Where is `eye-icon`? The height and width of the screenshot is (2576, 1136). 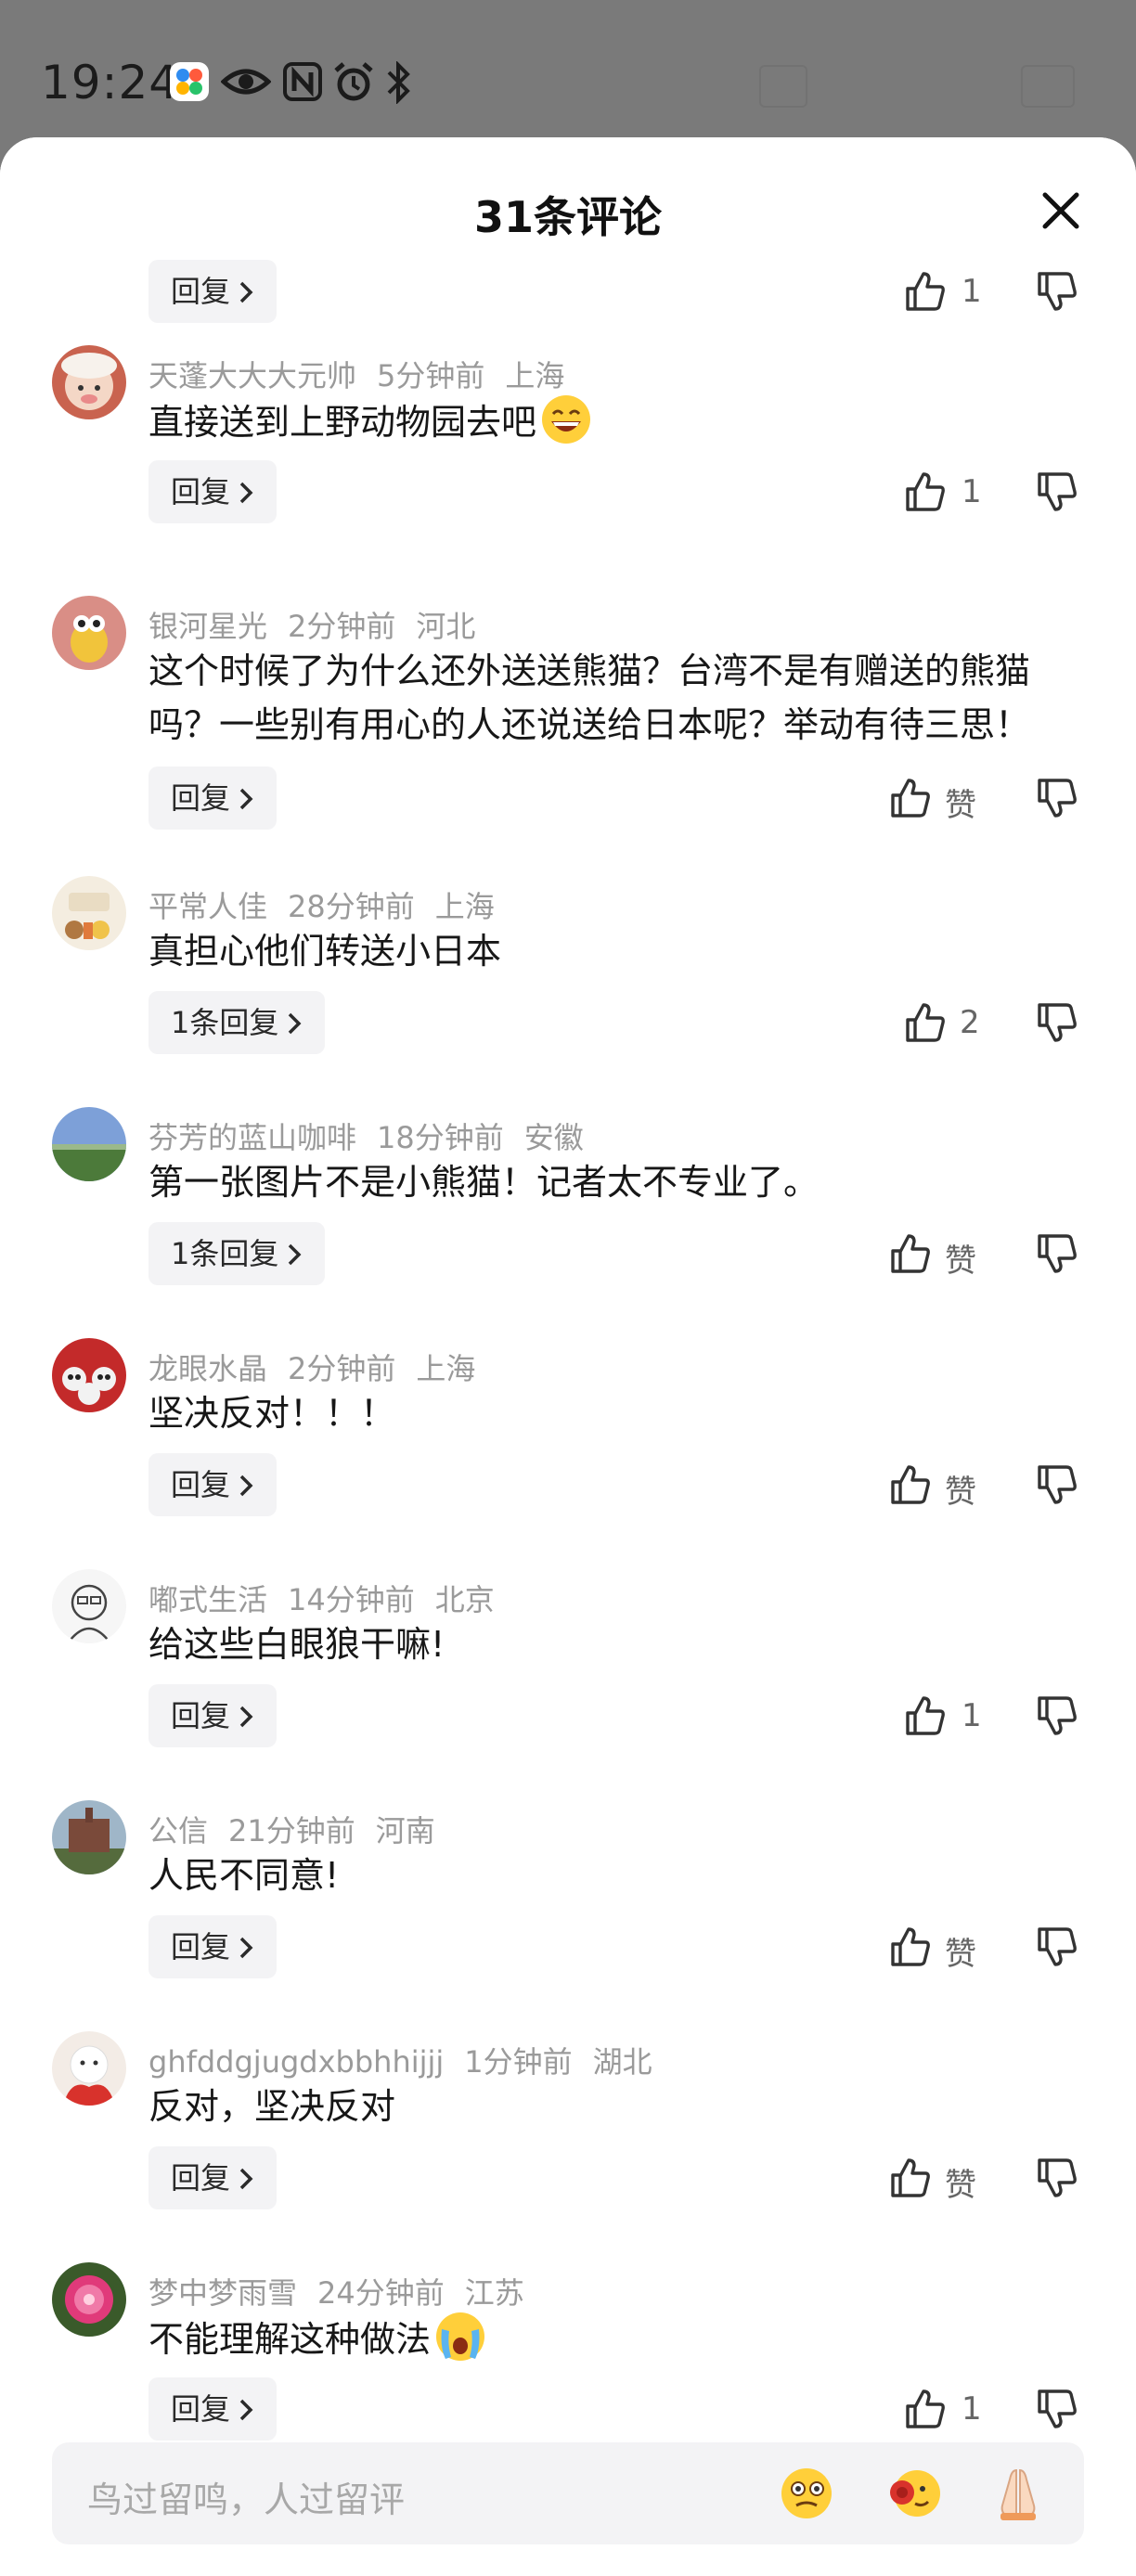 eye-icon is located at coordinates (246, 82).